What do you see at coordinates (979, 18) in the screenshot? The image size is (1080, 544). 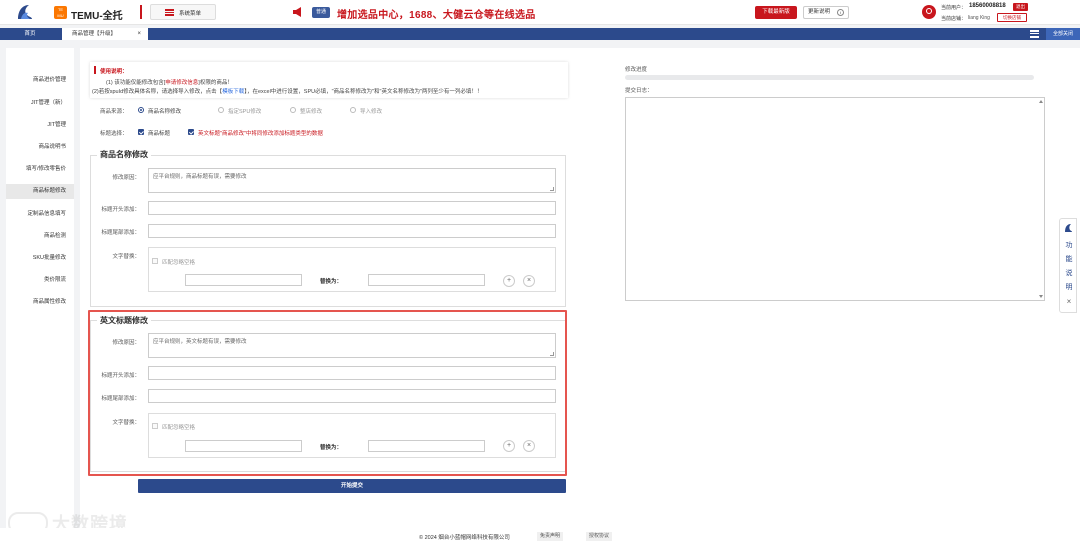 I see `current-store-name: liang King` at bounding box center [979, 18].